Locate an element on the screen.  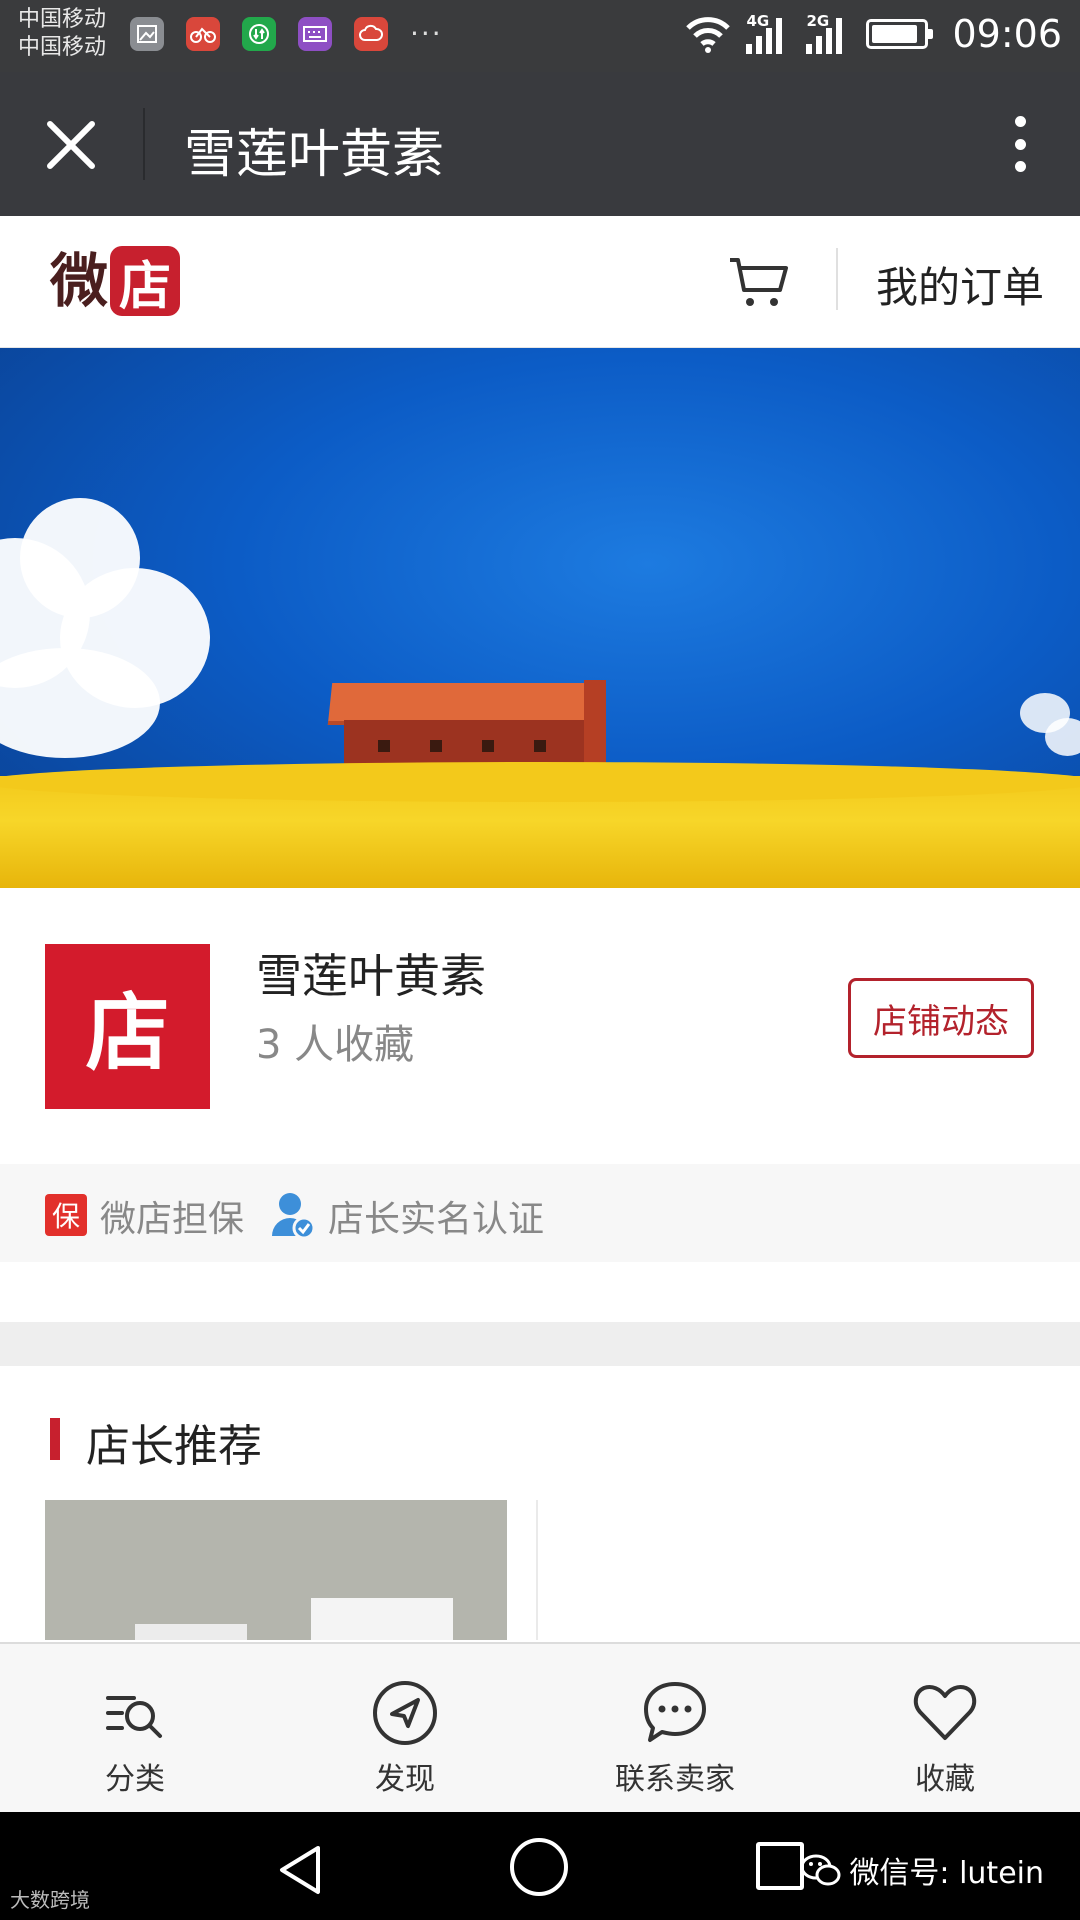
weidian-logo: 微 店 is located at coordinates (115, 281).